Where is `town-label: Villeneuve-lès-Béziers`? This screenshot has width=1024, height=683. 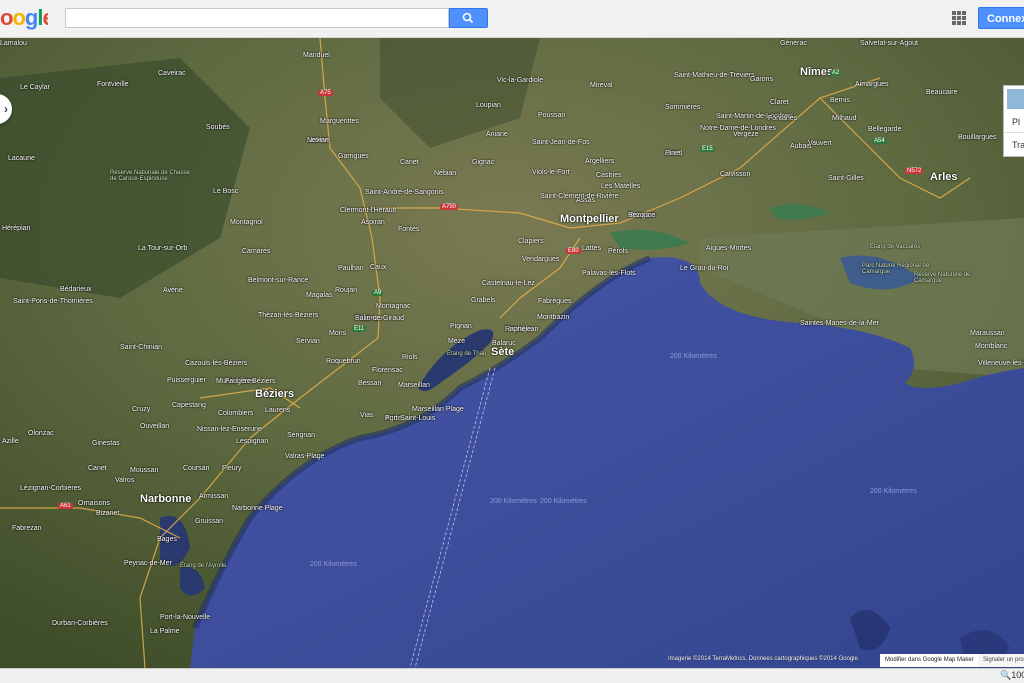 town-label: Villeneuve-lès-Béziers is located at coordinates (1001, 363).